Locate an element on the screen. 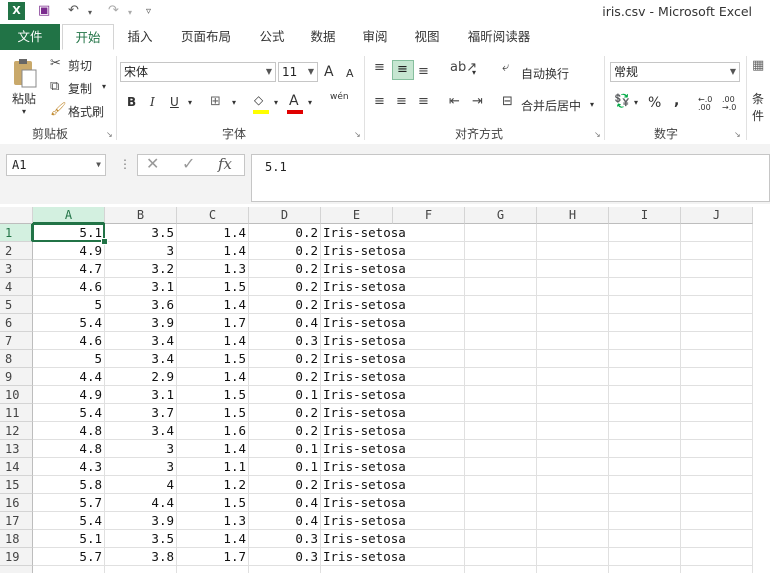 The width and height of the screenshot is (770, 573). grid-cell: 5.4 is located at coordinates (69, 323).